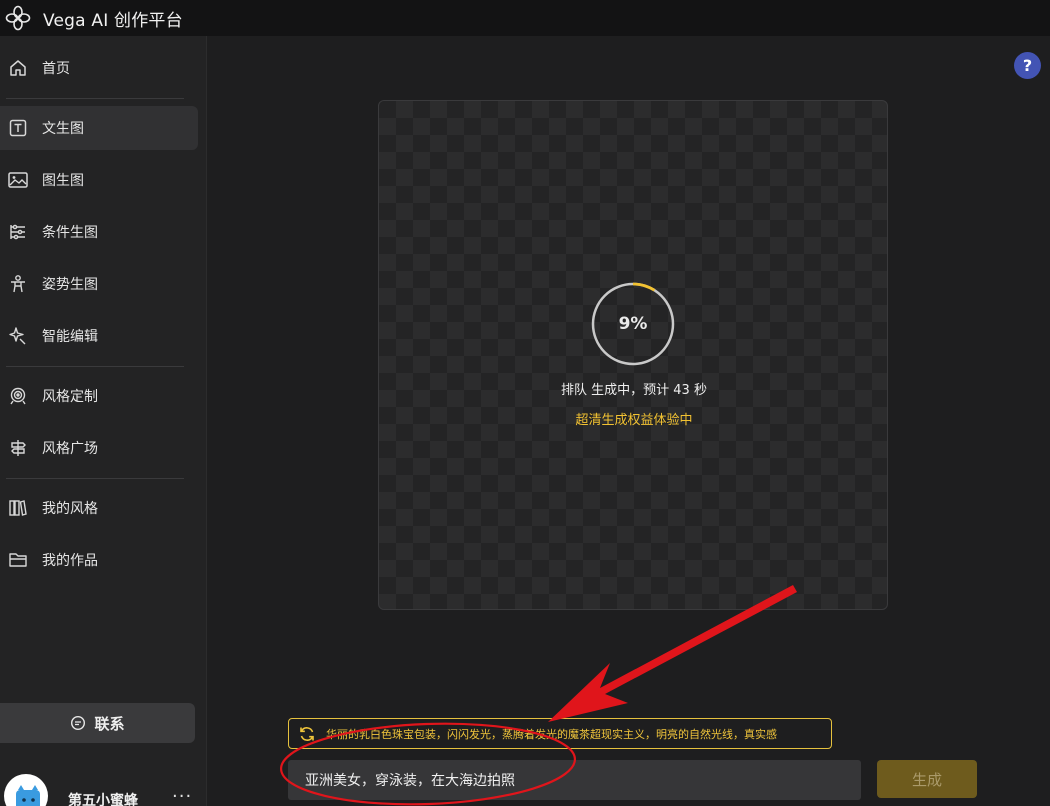 This screenshot has height=806, width=1050. Describe the element at coordinates (525, 18) in the screenshot. I see `top-bar: Vega AI 创作平台` at that location.